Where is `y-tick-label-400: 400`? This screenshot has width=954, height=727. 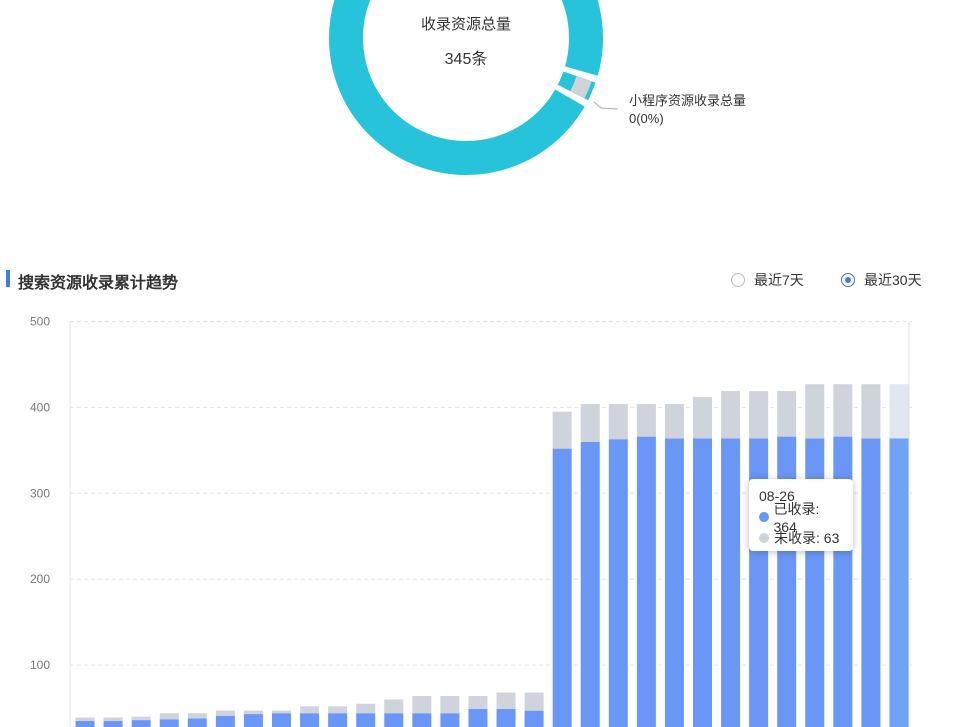 y-tick-label-400: 400 is located at coordinates (40, 407).